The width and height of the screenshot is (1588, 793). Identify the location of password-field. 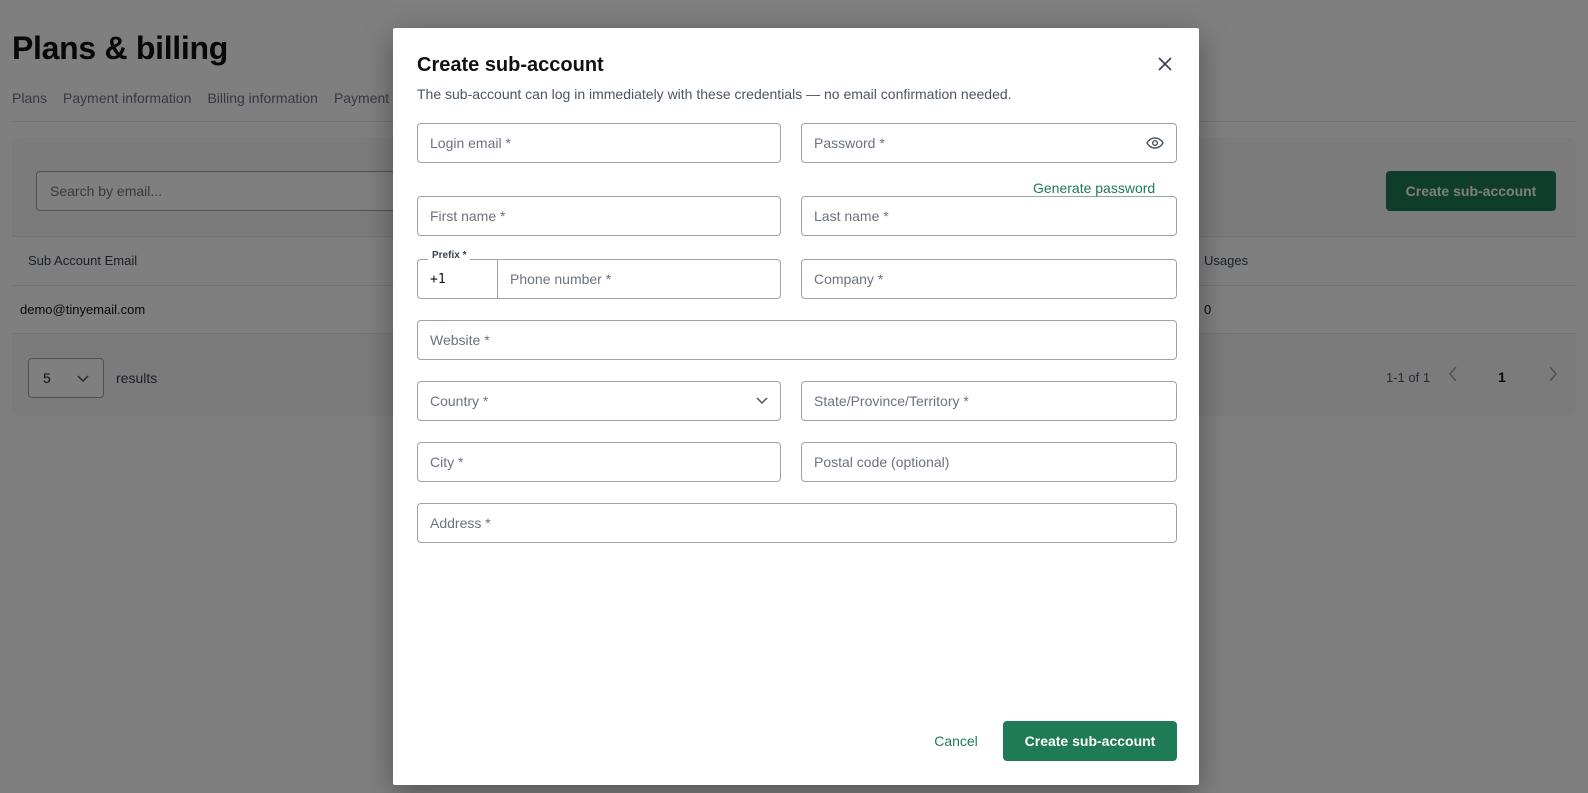
(989, 143).